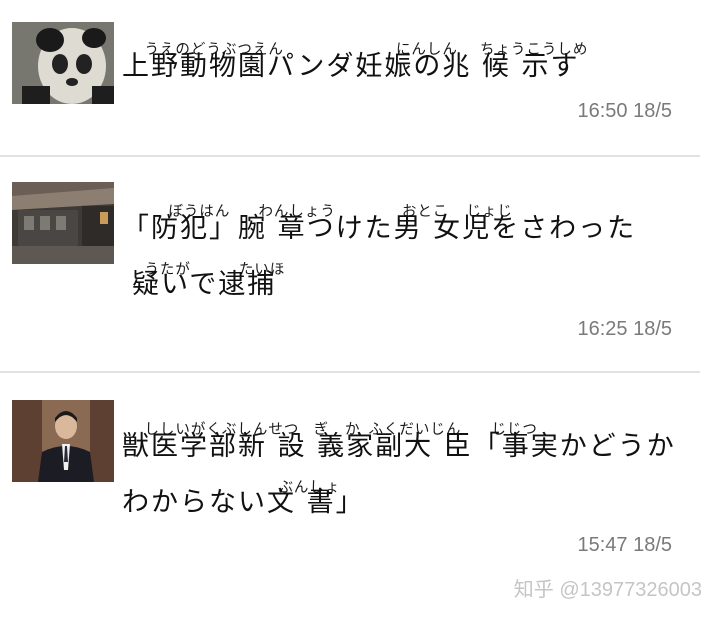  What do you see at coordinates (243, 499) in the screenshot?
I see `headline-continued: わからない文 書」` at bounding box center [243, 499].